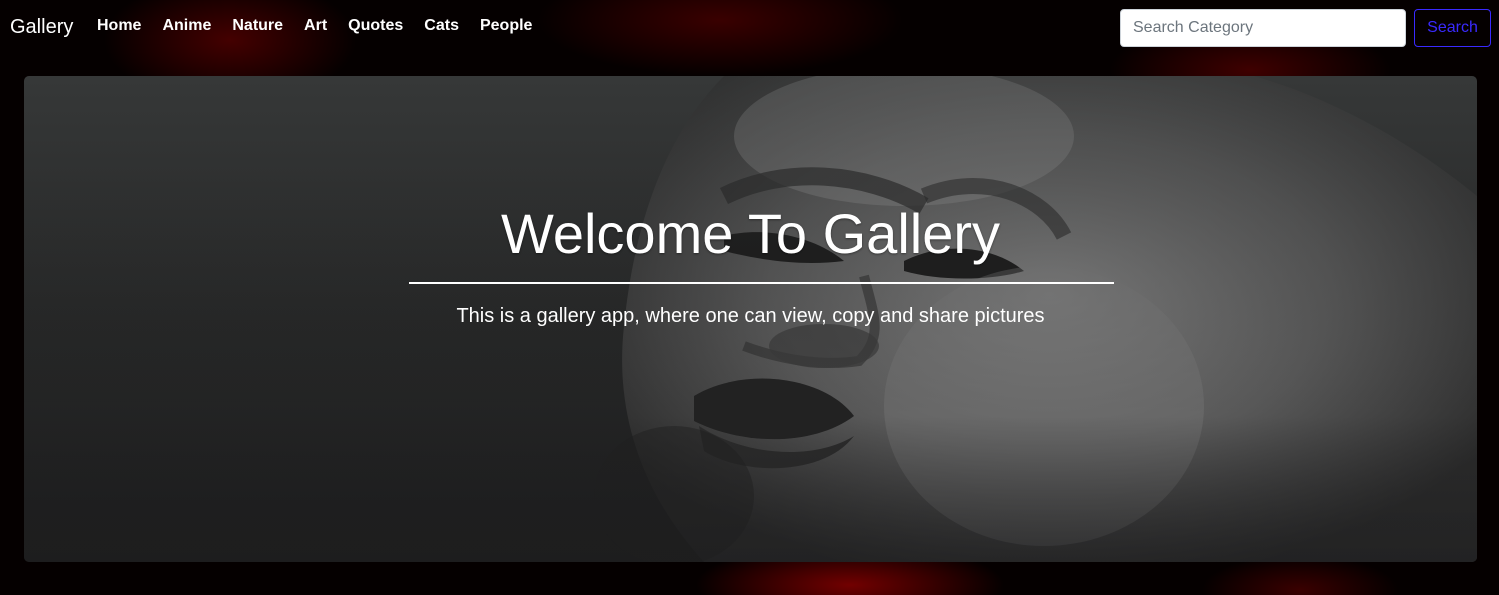 The image size is (1499, 595). I want to click on nav-link-people: People, so click(506, 26).